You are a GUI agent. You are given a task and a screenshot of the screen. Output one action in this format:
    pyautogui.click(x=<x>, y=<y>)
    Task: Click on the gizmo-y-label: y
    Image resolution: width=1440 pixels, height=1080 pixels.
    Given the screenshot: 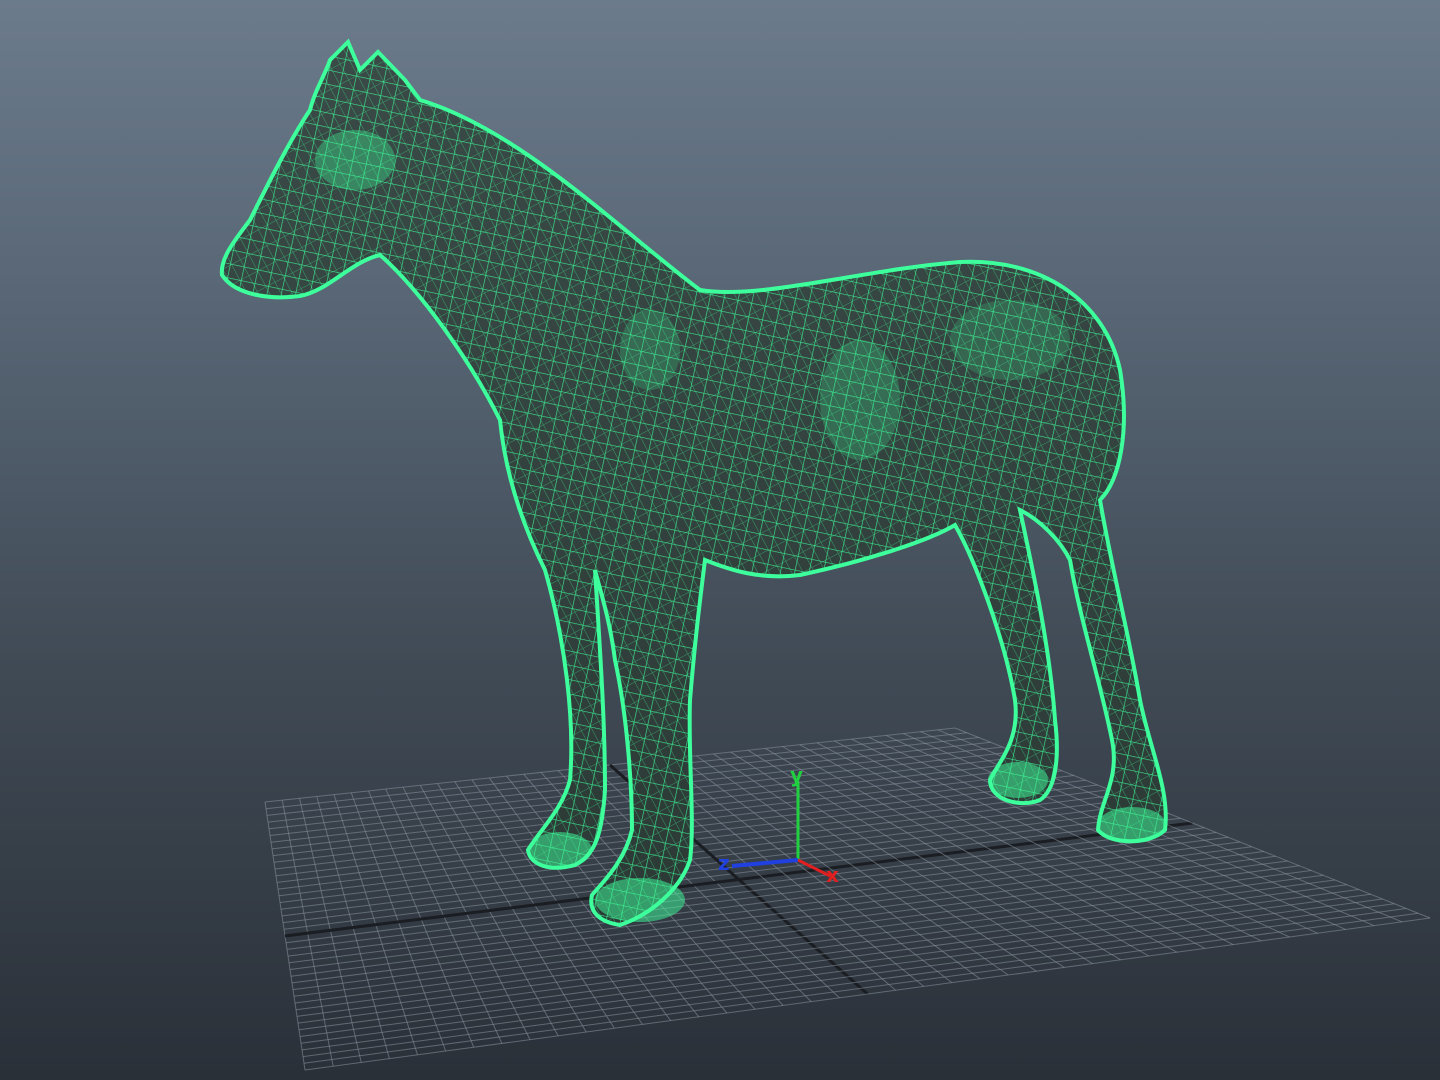 What is the action you would take?
    pyautogui.click(x=796, y=775)
    